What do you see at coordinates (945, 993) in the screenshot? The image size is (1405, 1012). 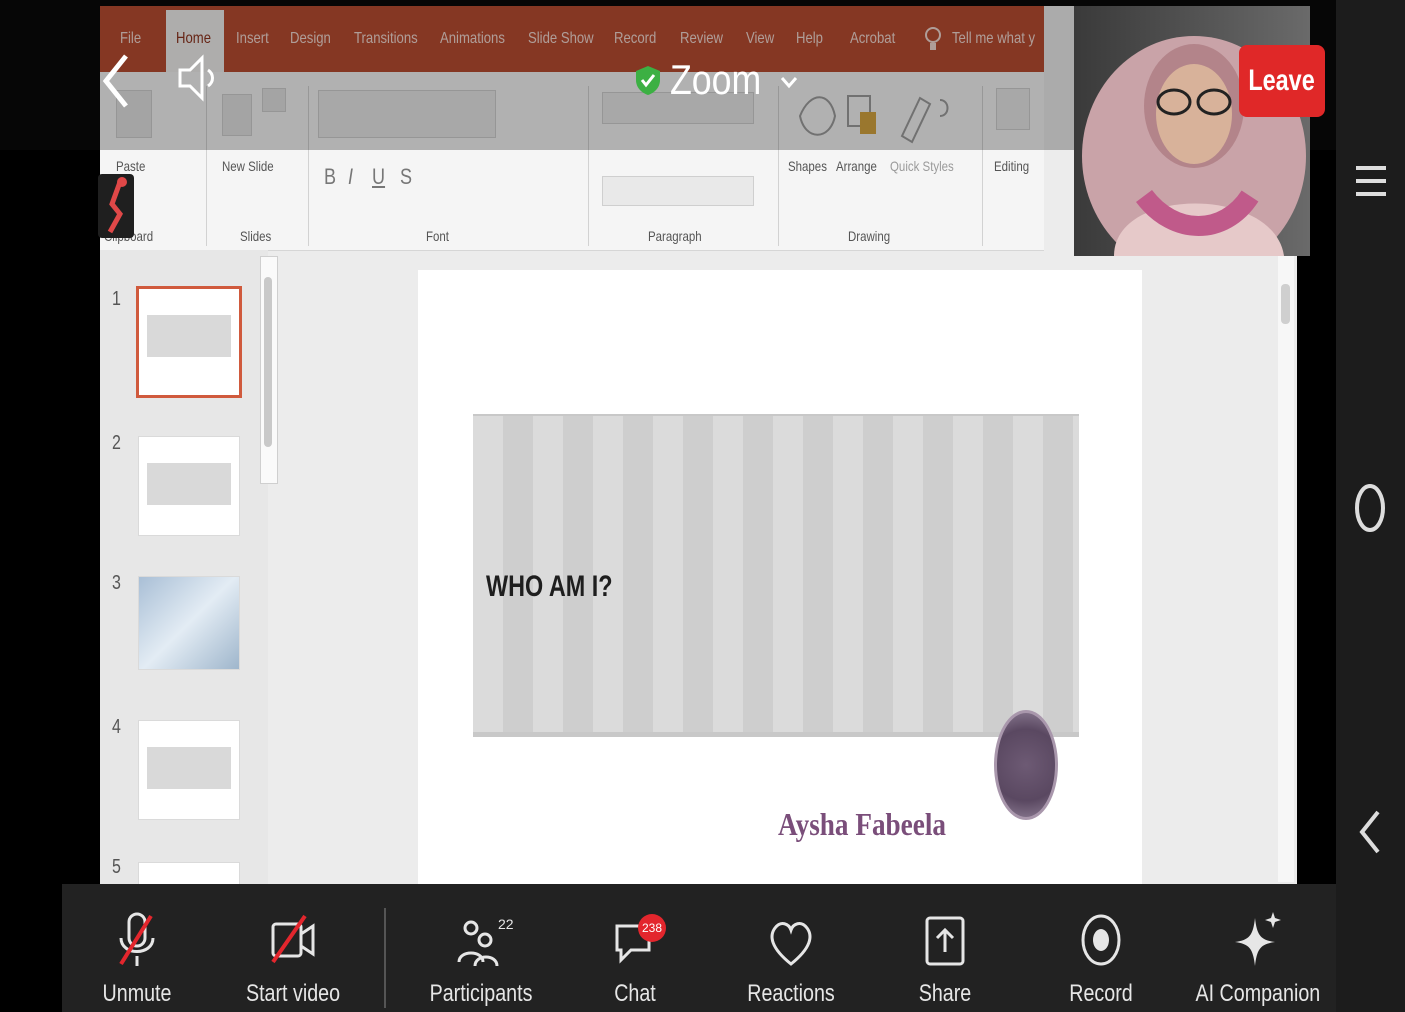 I see `share-label: Share` at bounding box center [945, 993].